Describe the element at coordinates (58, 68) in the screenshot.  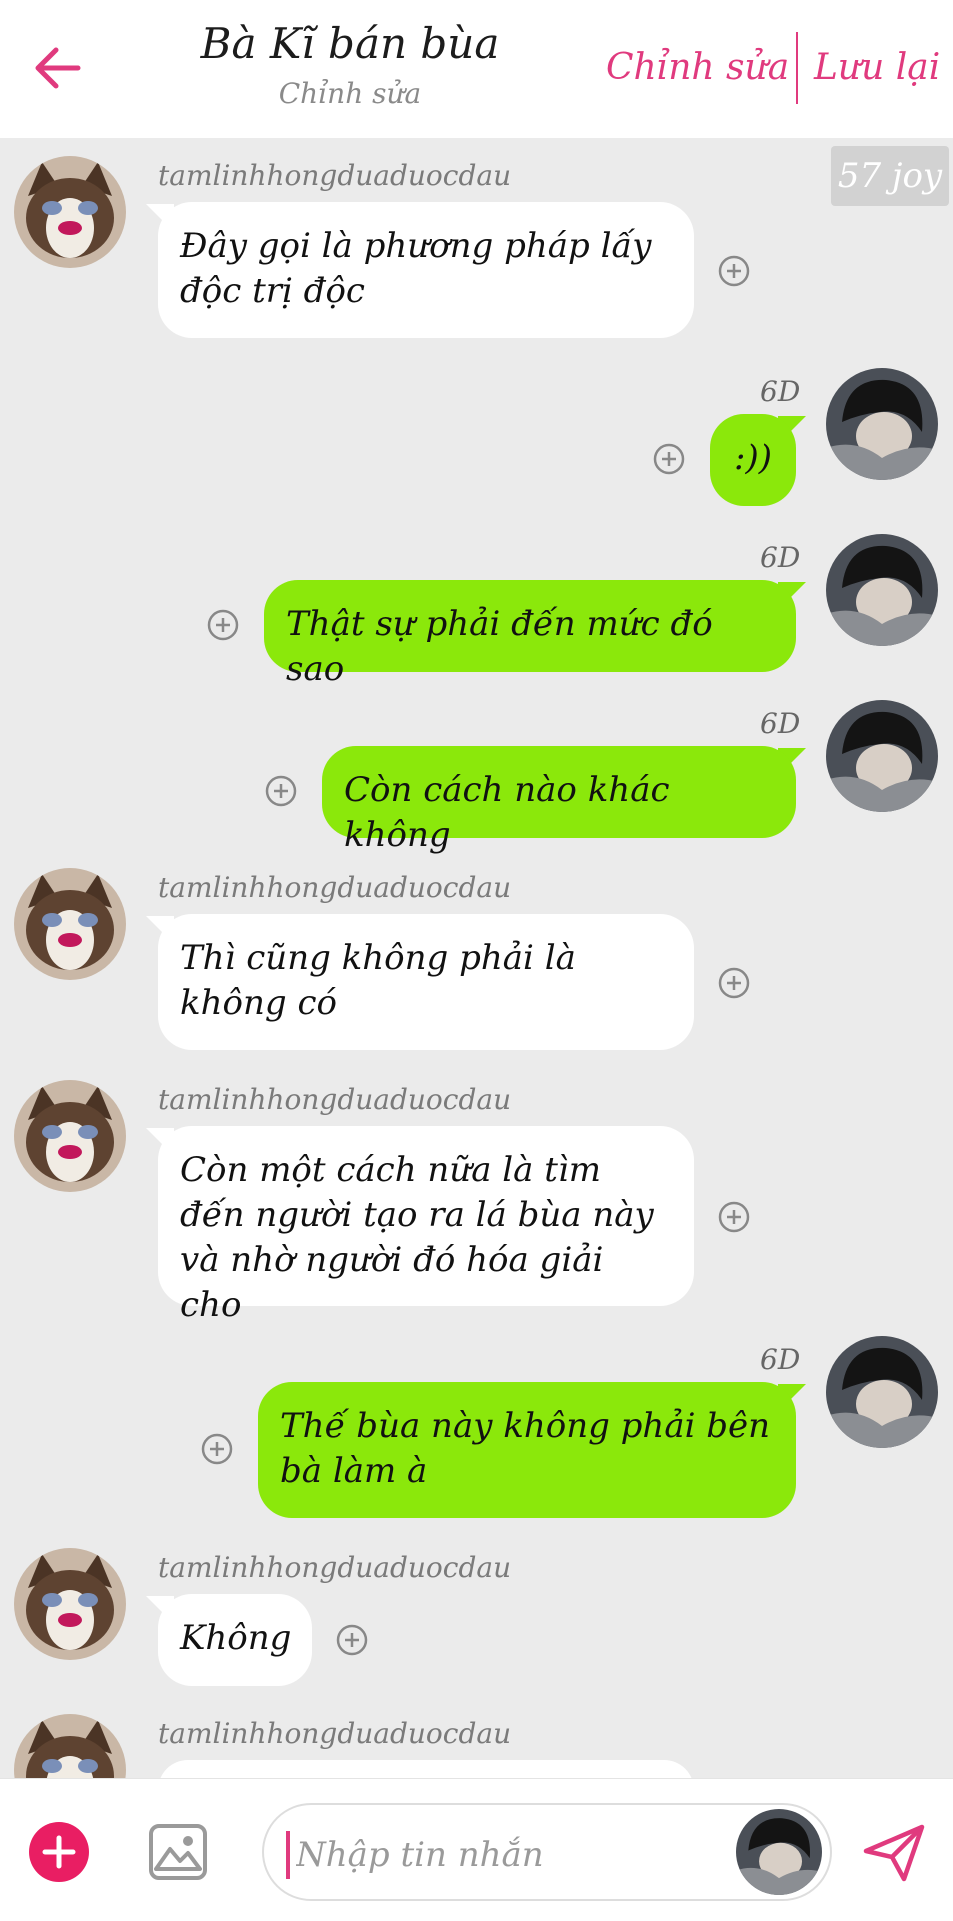
I see `back-arrow-icon` at that location.